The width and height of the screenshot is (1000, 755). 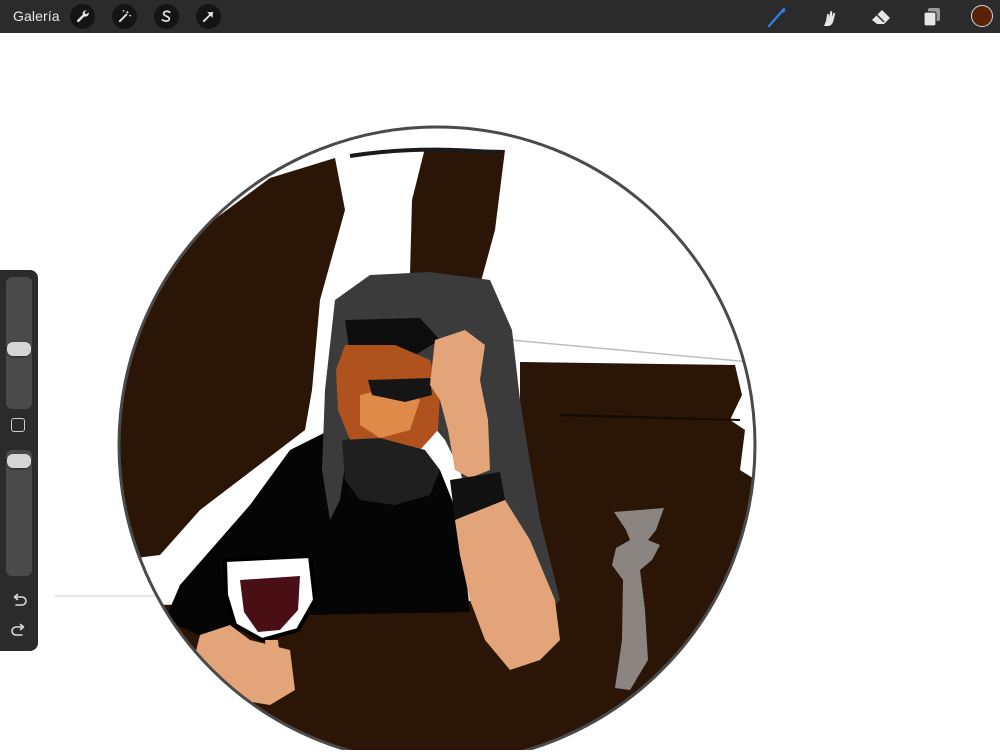 What do you see at coordinates (500, 16) in the screenshot?
I see `top-toolbar: Galería` at bounding box center [500, 16].